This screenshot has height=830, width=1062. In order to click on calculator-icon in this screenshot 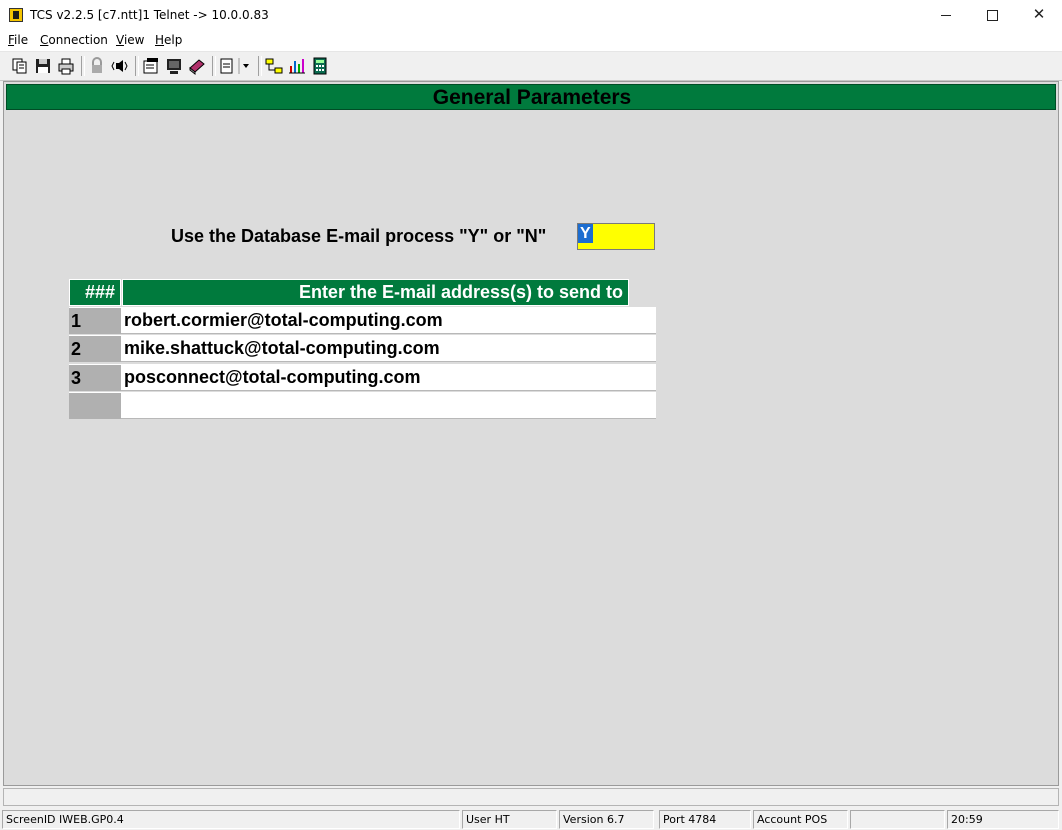, I will do `click(320, 66)`.